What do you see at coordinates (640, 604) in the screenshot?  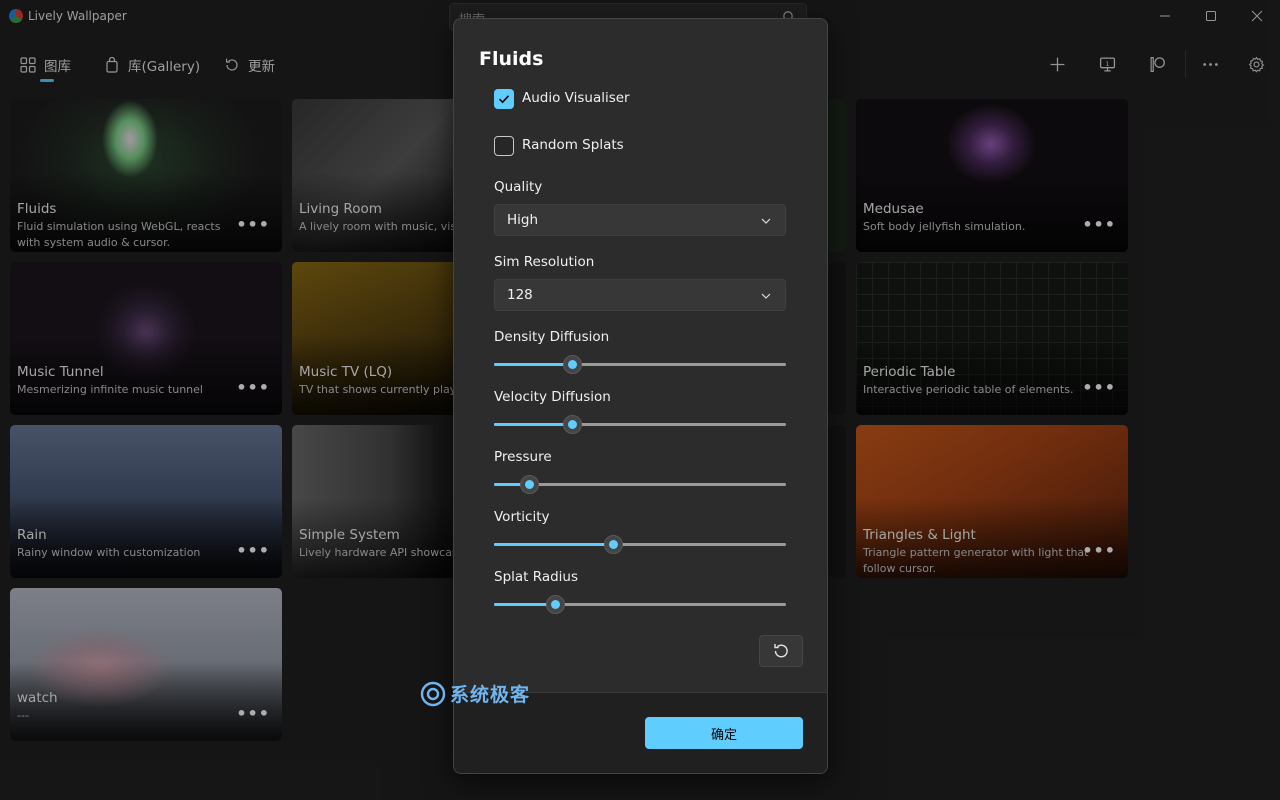 I see `splat-radius-slider` at bounding box center [640, 604].